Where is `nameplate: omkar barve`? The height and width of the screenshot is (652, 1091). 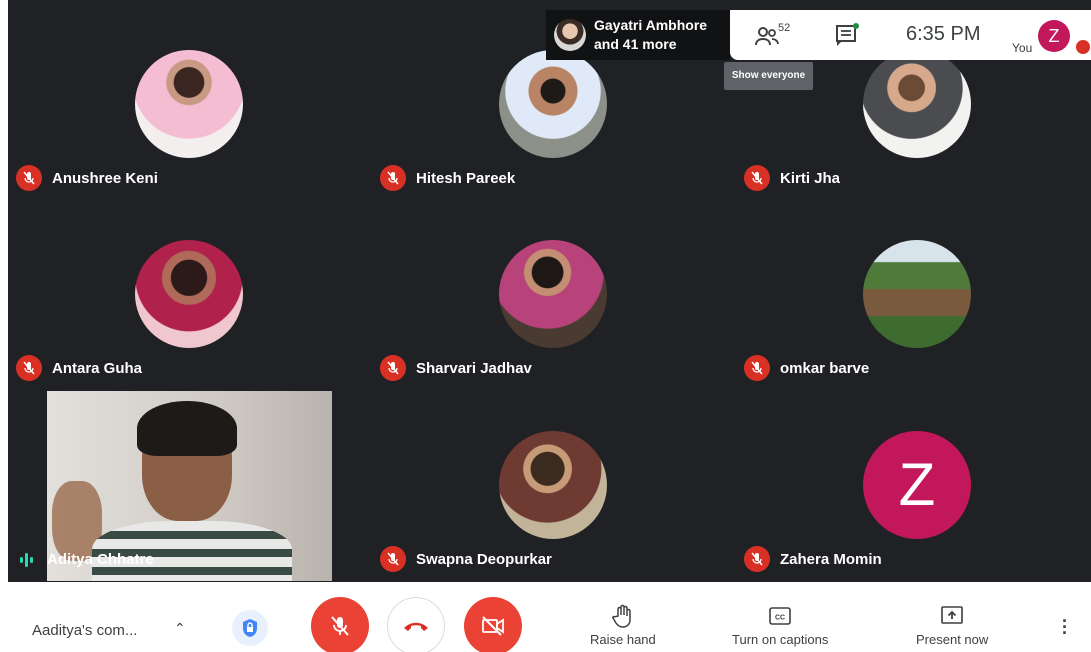 nameplate: omkar barve is located at coordinates (806, 368).